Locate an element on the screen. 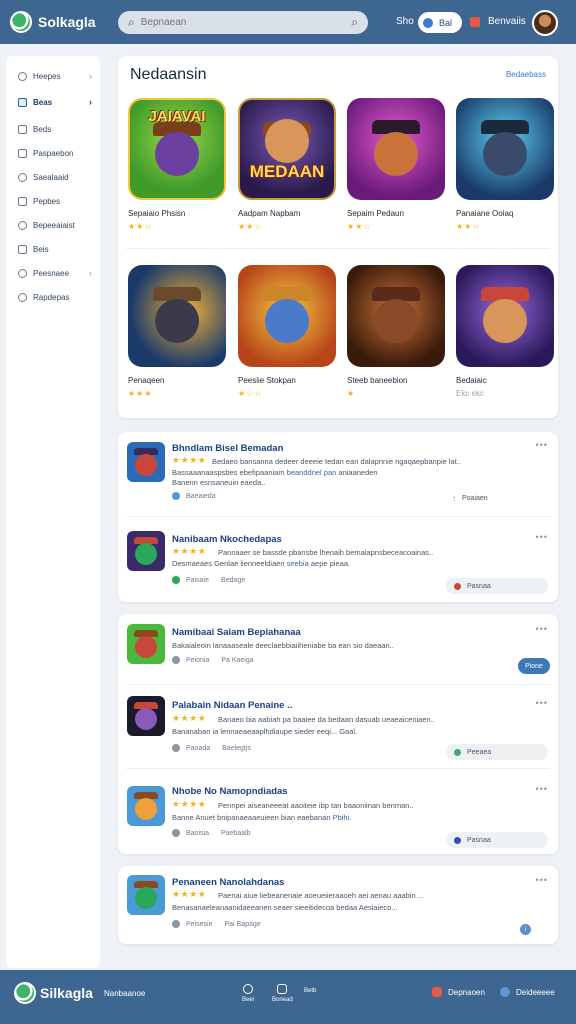 This screenshot has width=576, height=1024. review-title: Penaneen Nanolahdanas is located at coordinates (228, 882).